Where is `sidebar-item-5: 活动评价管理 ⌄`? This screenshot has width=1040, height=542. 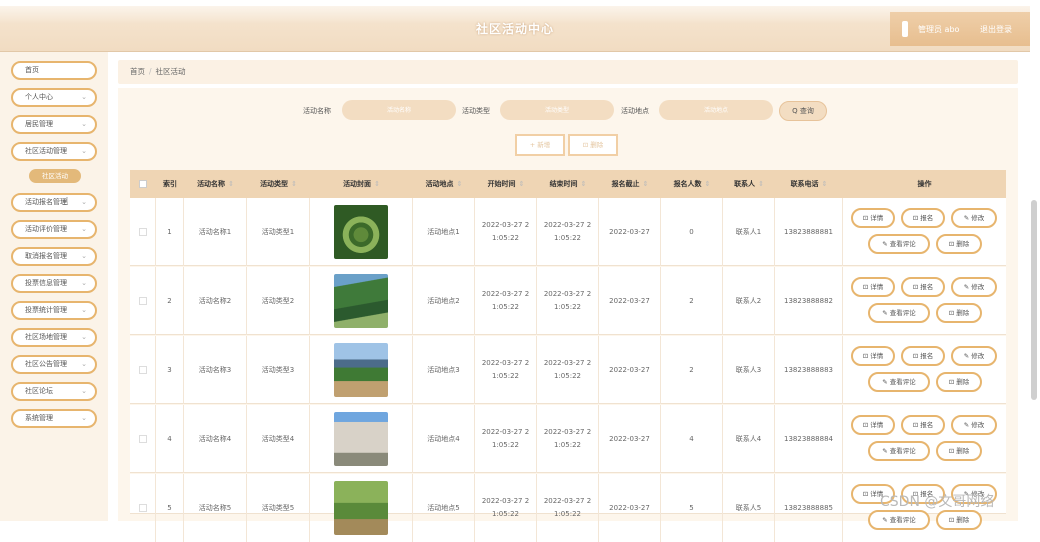 sidebar-item-5: 活动评价管理 ⌄ is located at coordinates (54, 229).